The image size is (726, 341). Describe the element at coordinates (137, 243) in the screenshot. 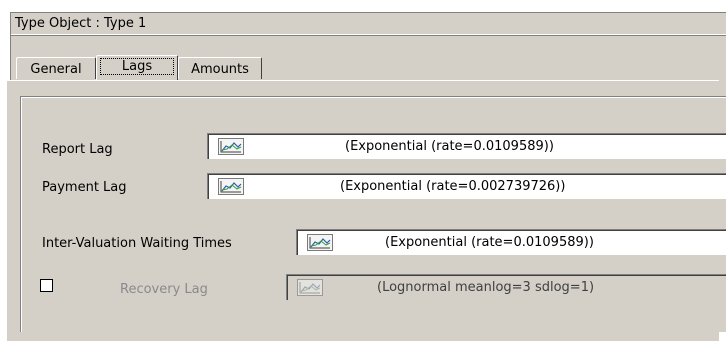

I see `inter-valuation-label: Inter-Valuation Waiting Times` at that location.